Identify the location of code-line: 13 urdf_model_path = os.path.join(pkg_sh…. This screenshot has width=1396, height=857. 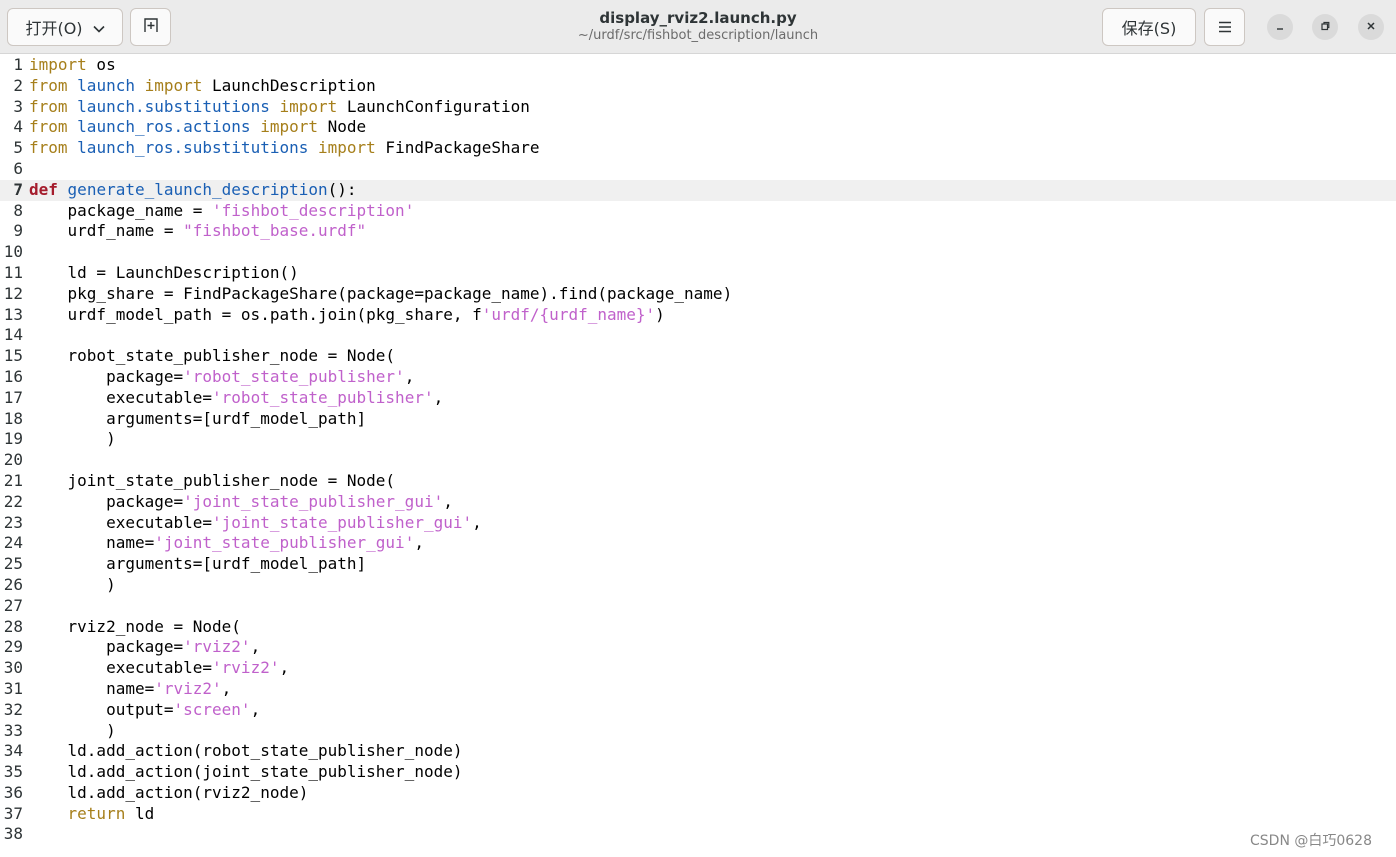
(698, 315).